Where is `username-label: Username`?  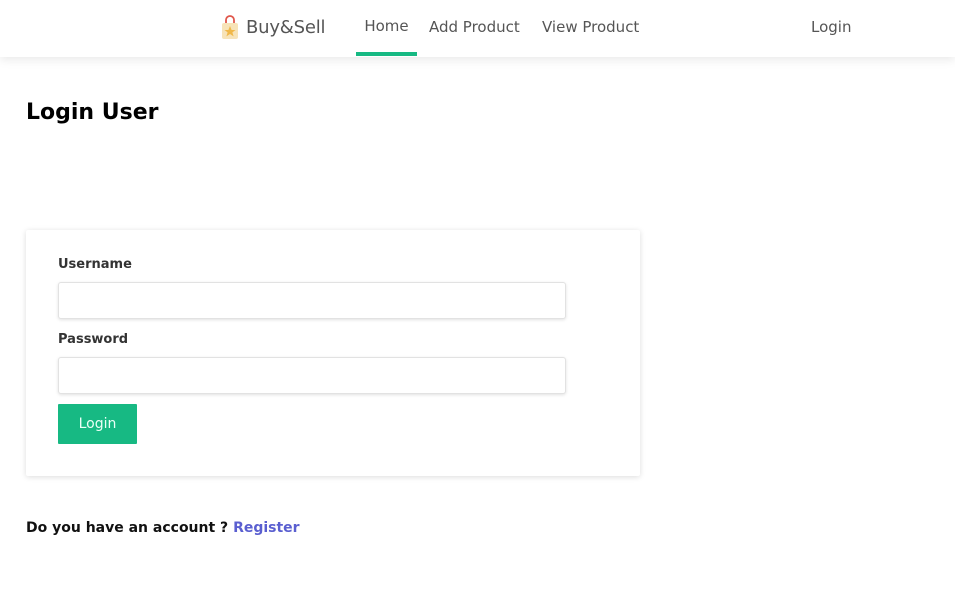
username-label: Username is located at coordinates (95, 264).